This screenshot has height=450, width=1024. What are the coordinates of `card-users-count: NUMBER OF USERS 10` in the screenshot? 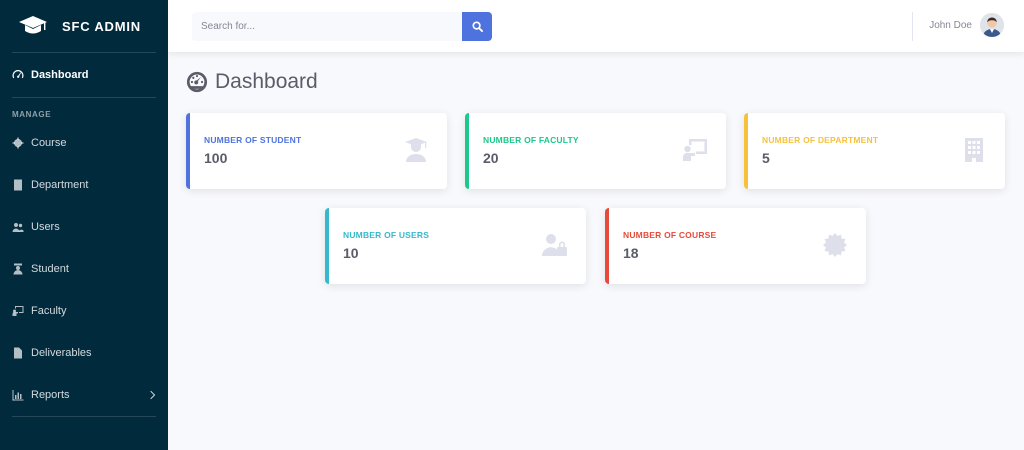 It's located at (455, 246).